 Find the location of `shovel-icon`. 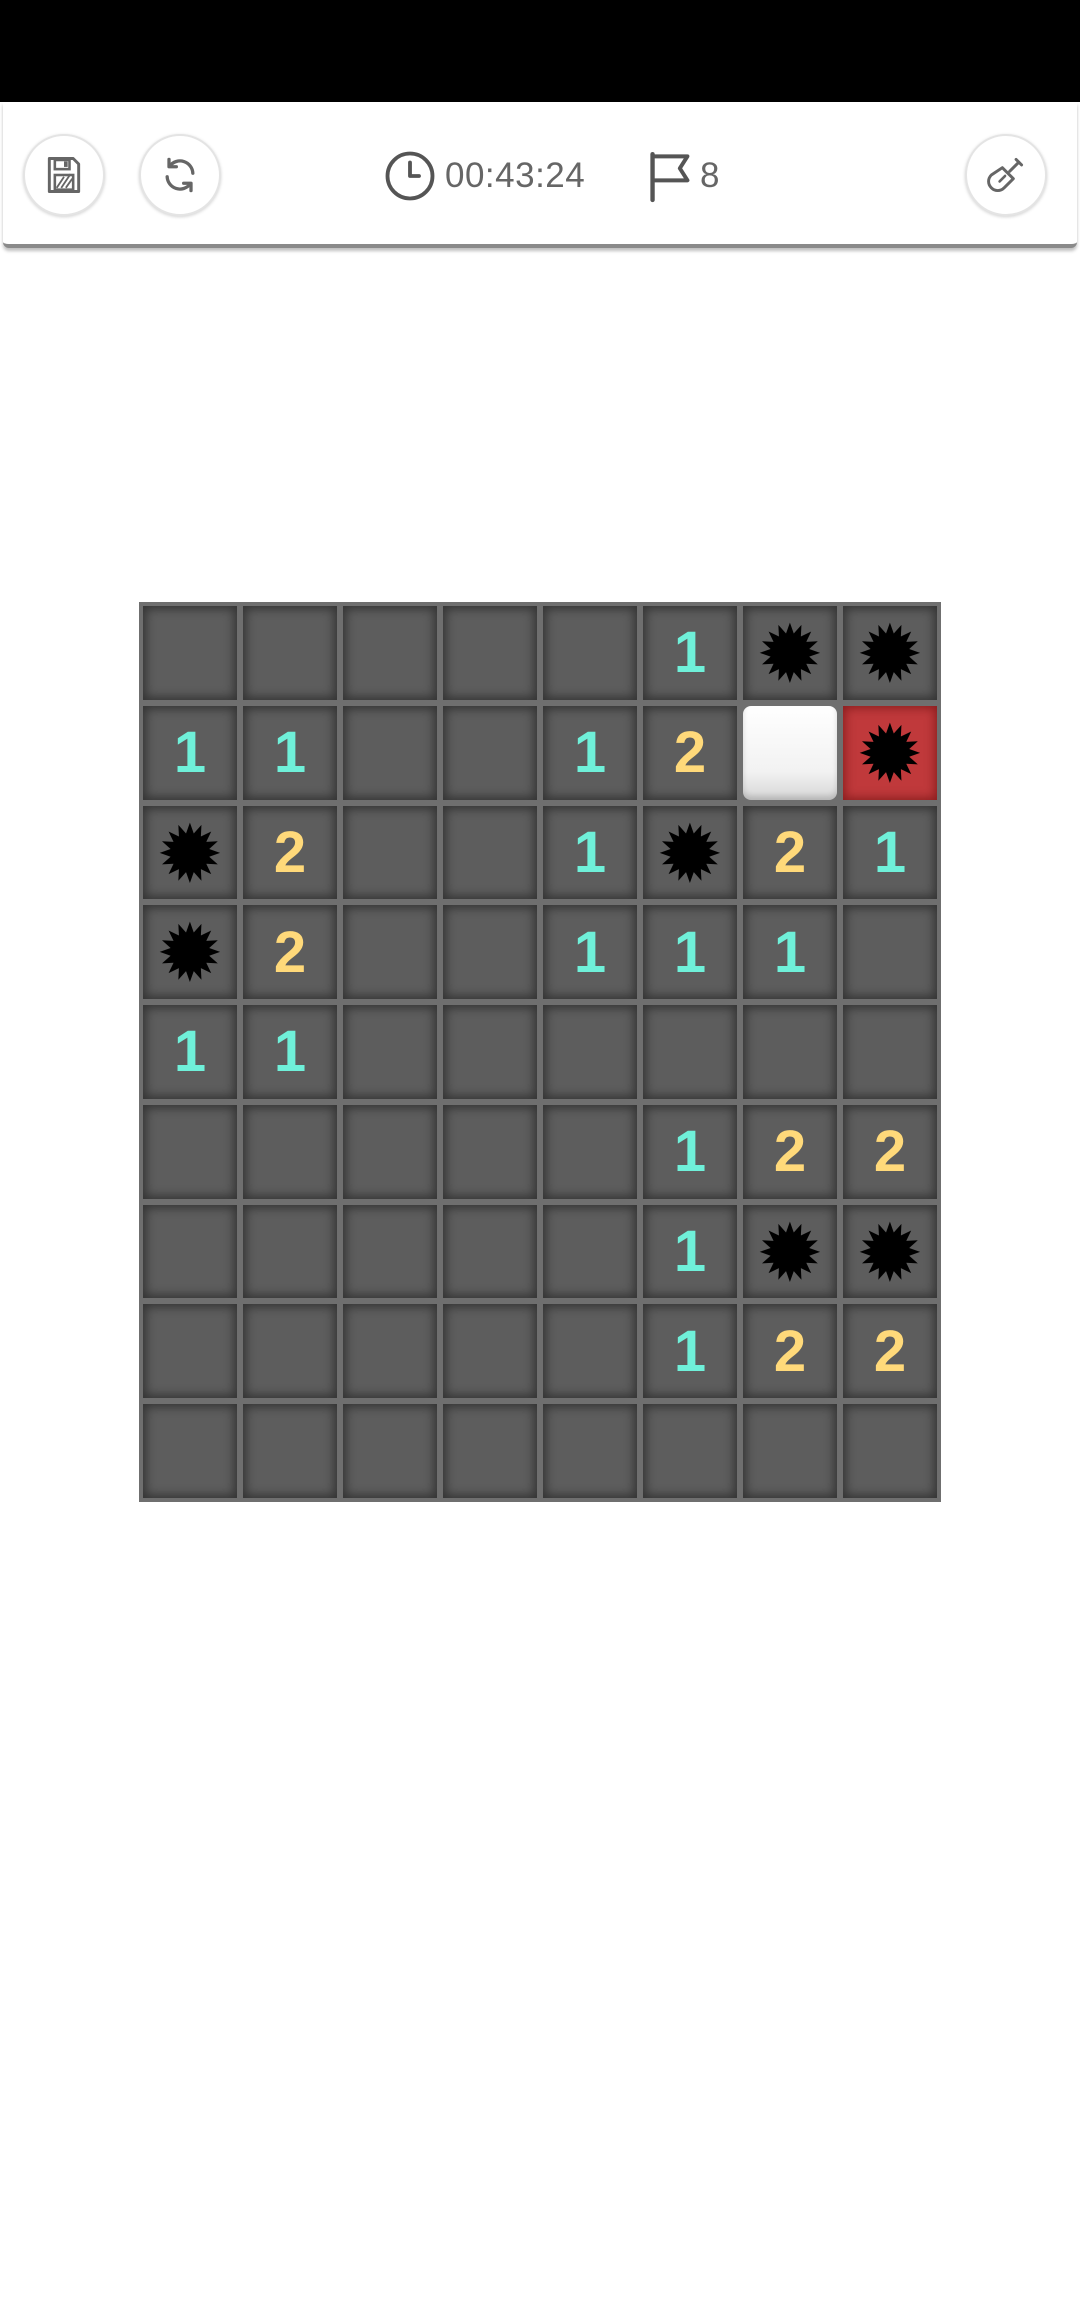

shovel-icon is located at coordinates (1005, 175).